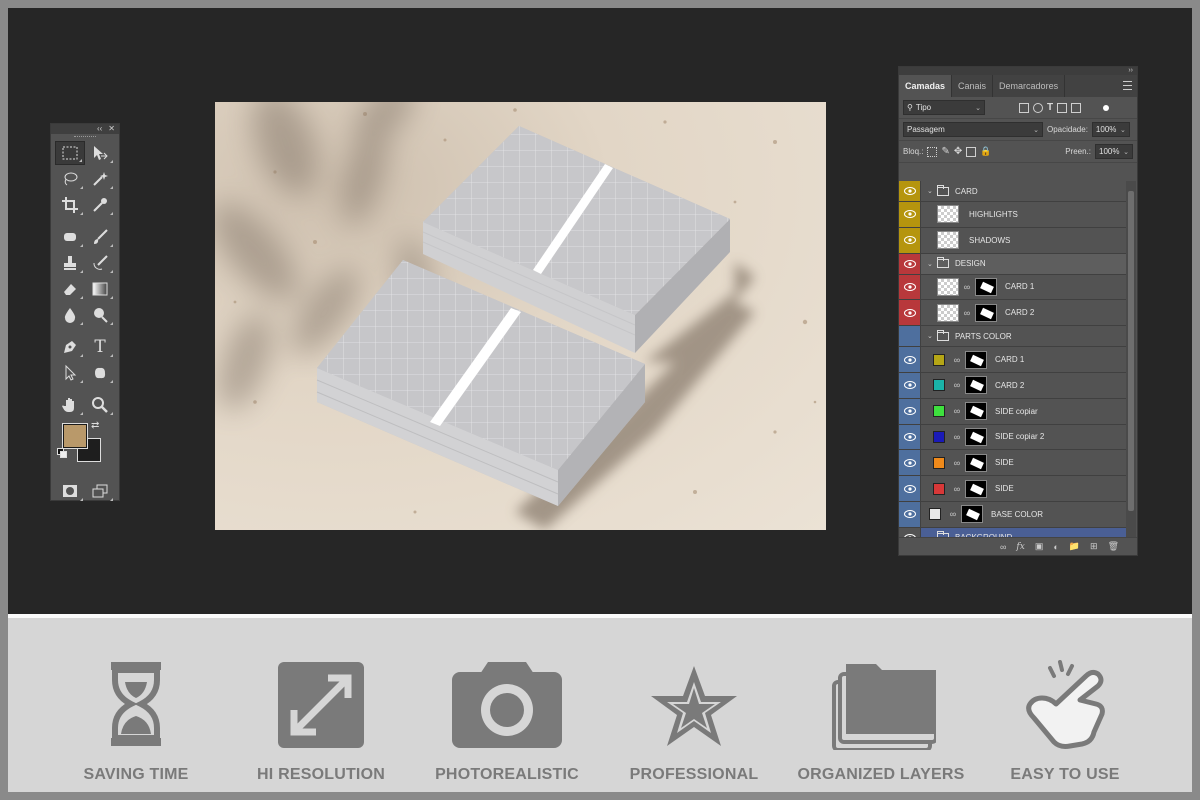  I want to click on filter-toggle-icon, so click(1106, 107).